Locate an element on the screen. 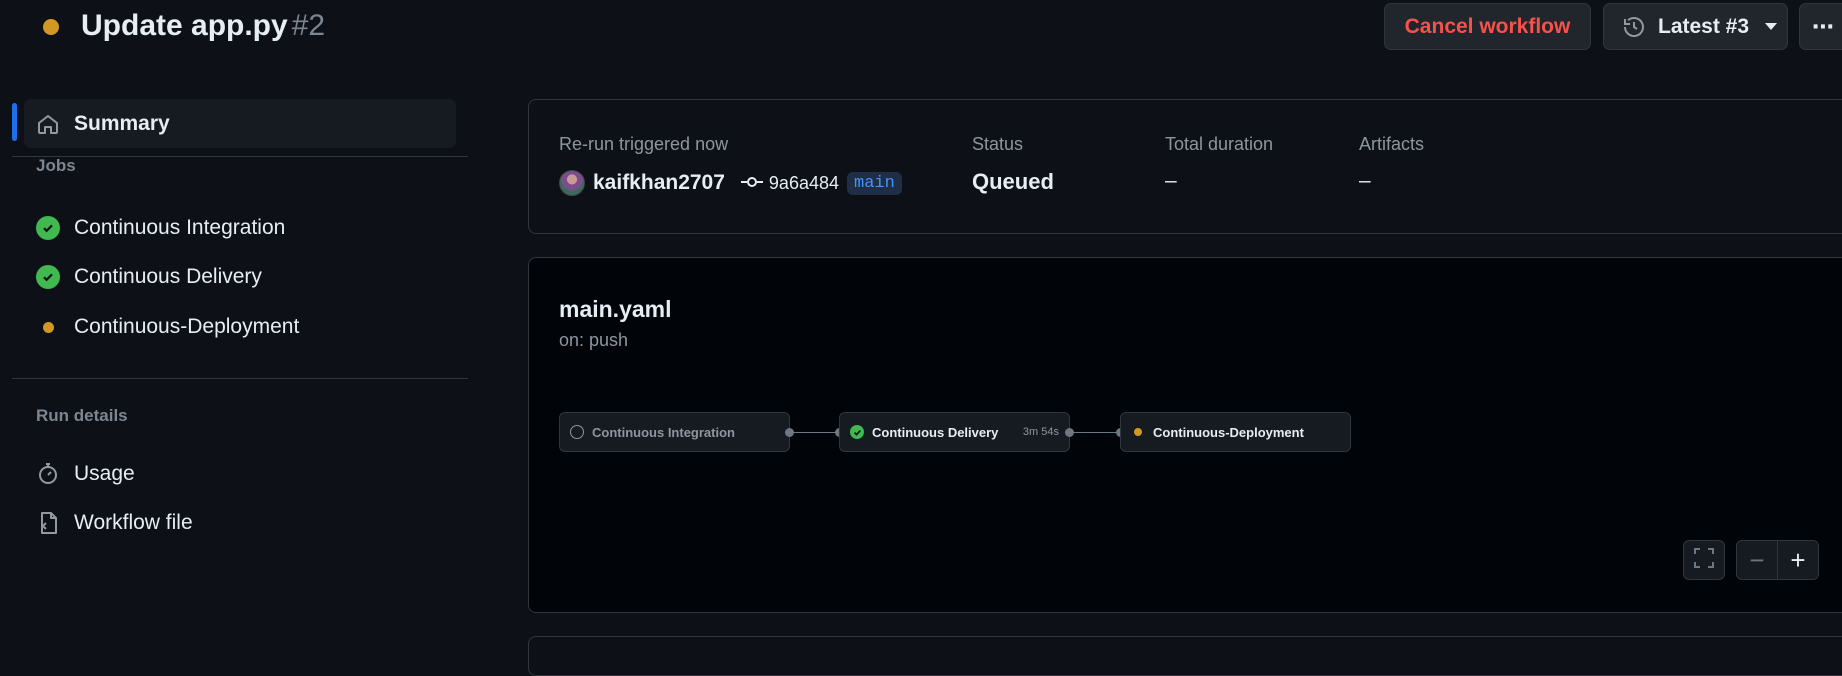  commit-link: 9a6a484 is located at coordinates (789, 183).